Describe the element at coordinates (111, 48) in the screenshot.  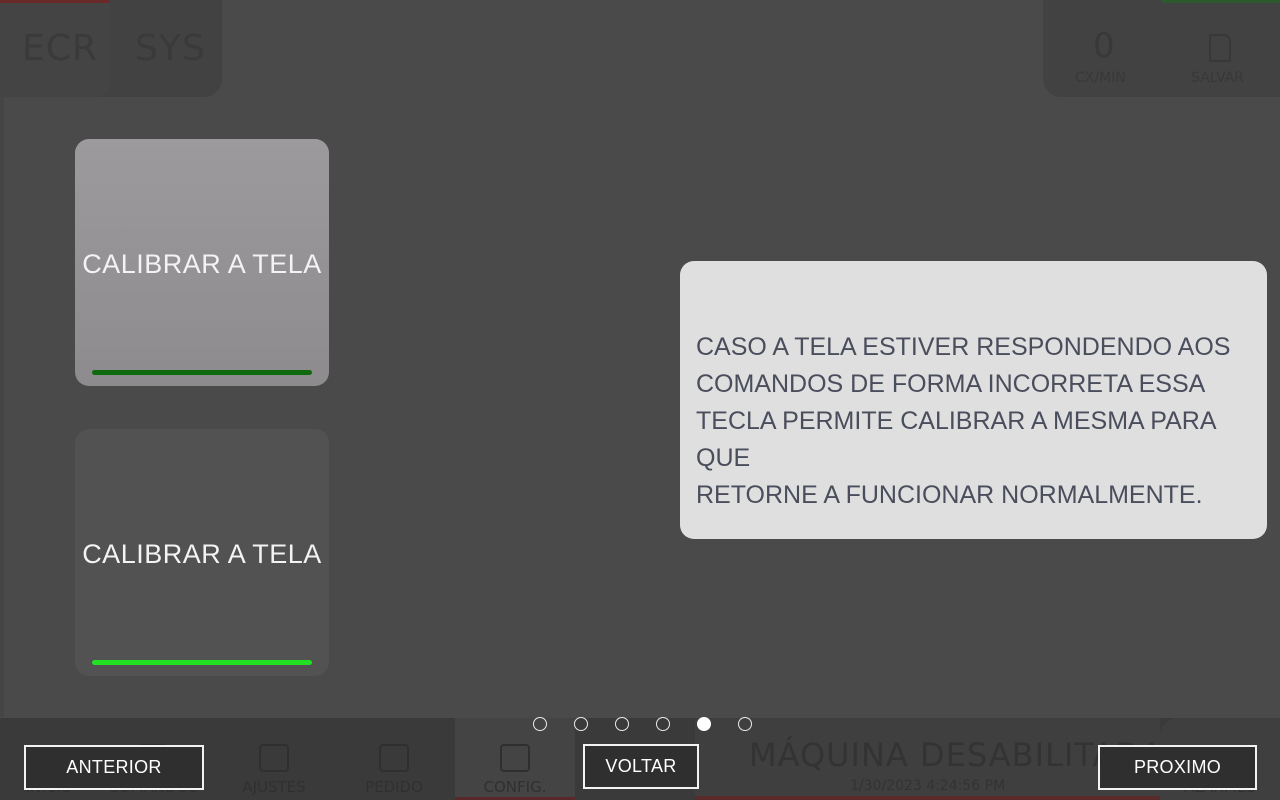
I see `top-left-panel: ECR SYS` at that location.